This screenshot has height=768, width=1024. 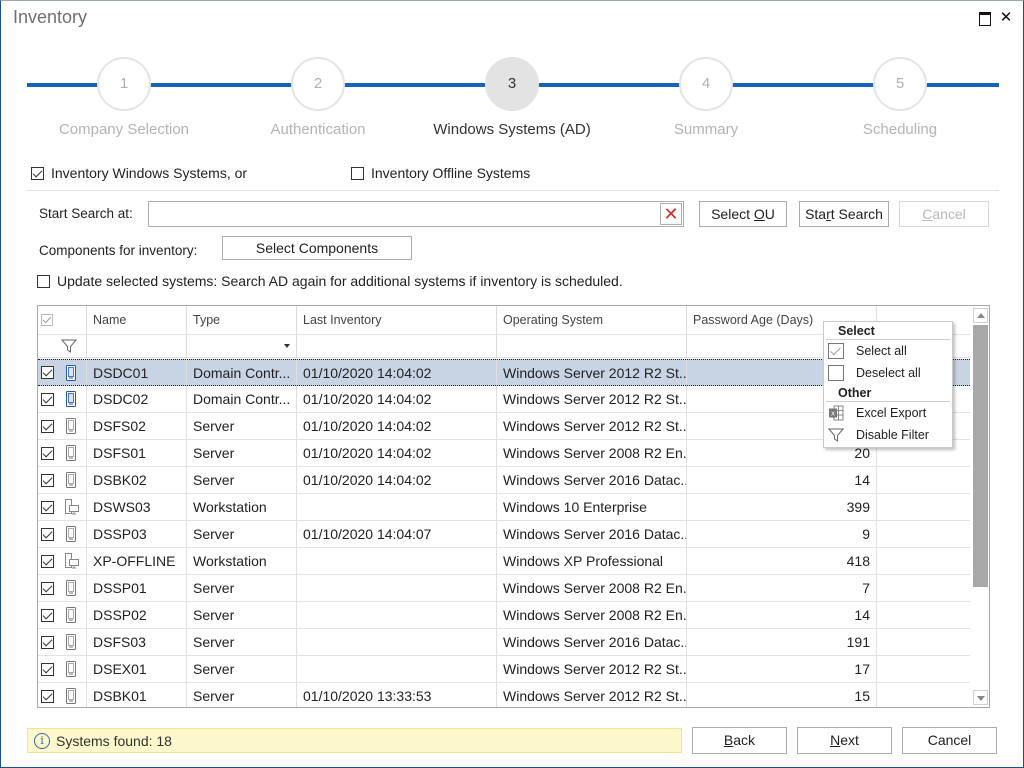 What do you see at coordinates (242, 507) in the screenshot?
I see `cell-type: Workstation` at bounding box center [242, 507].